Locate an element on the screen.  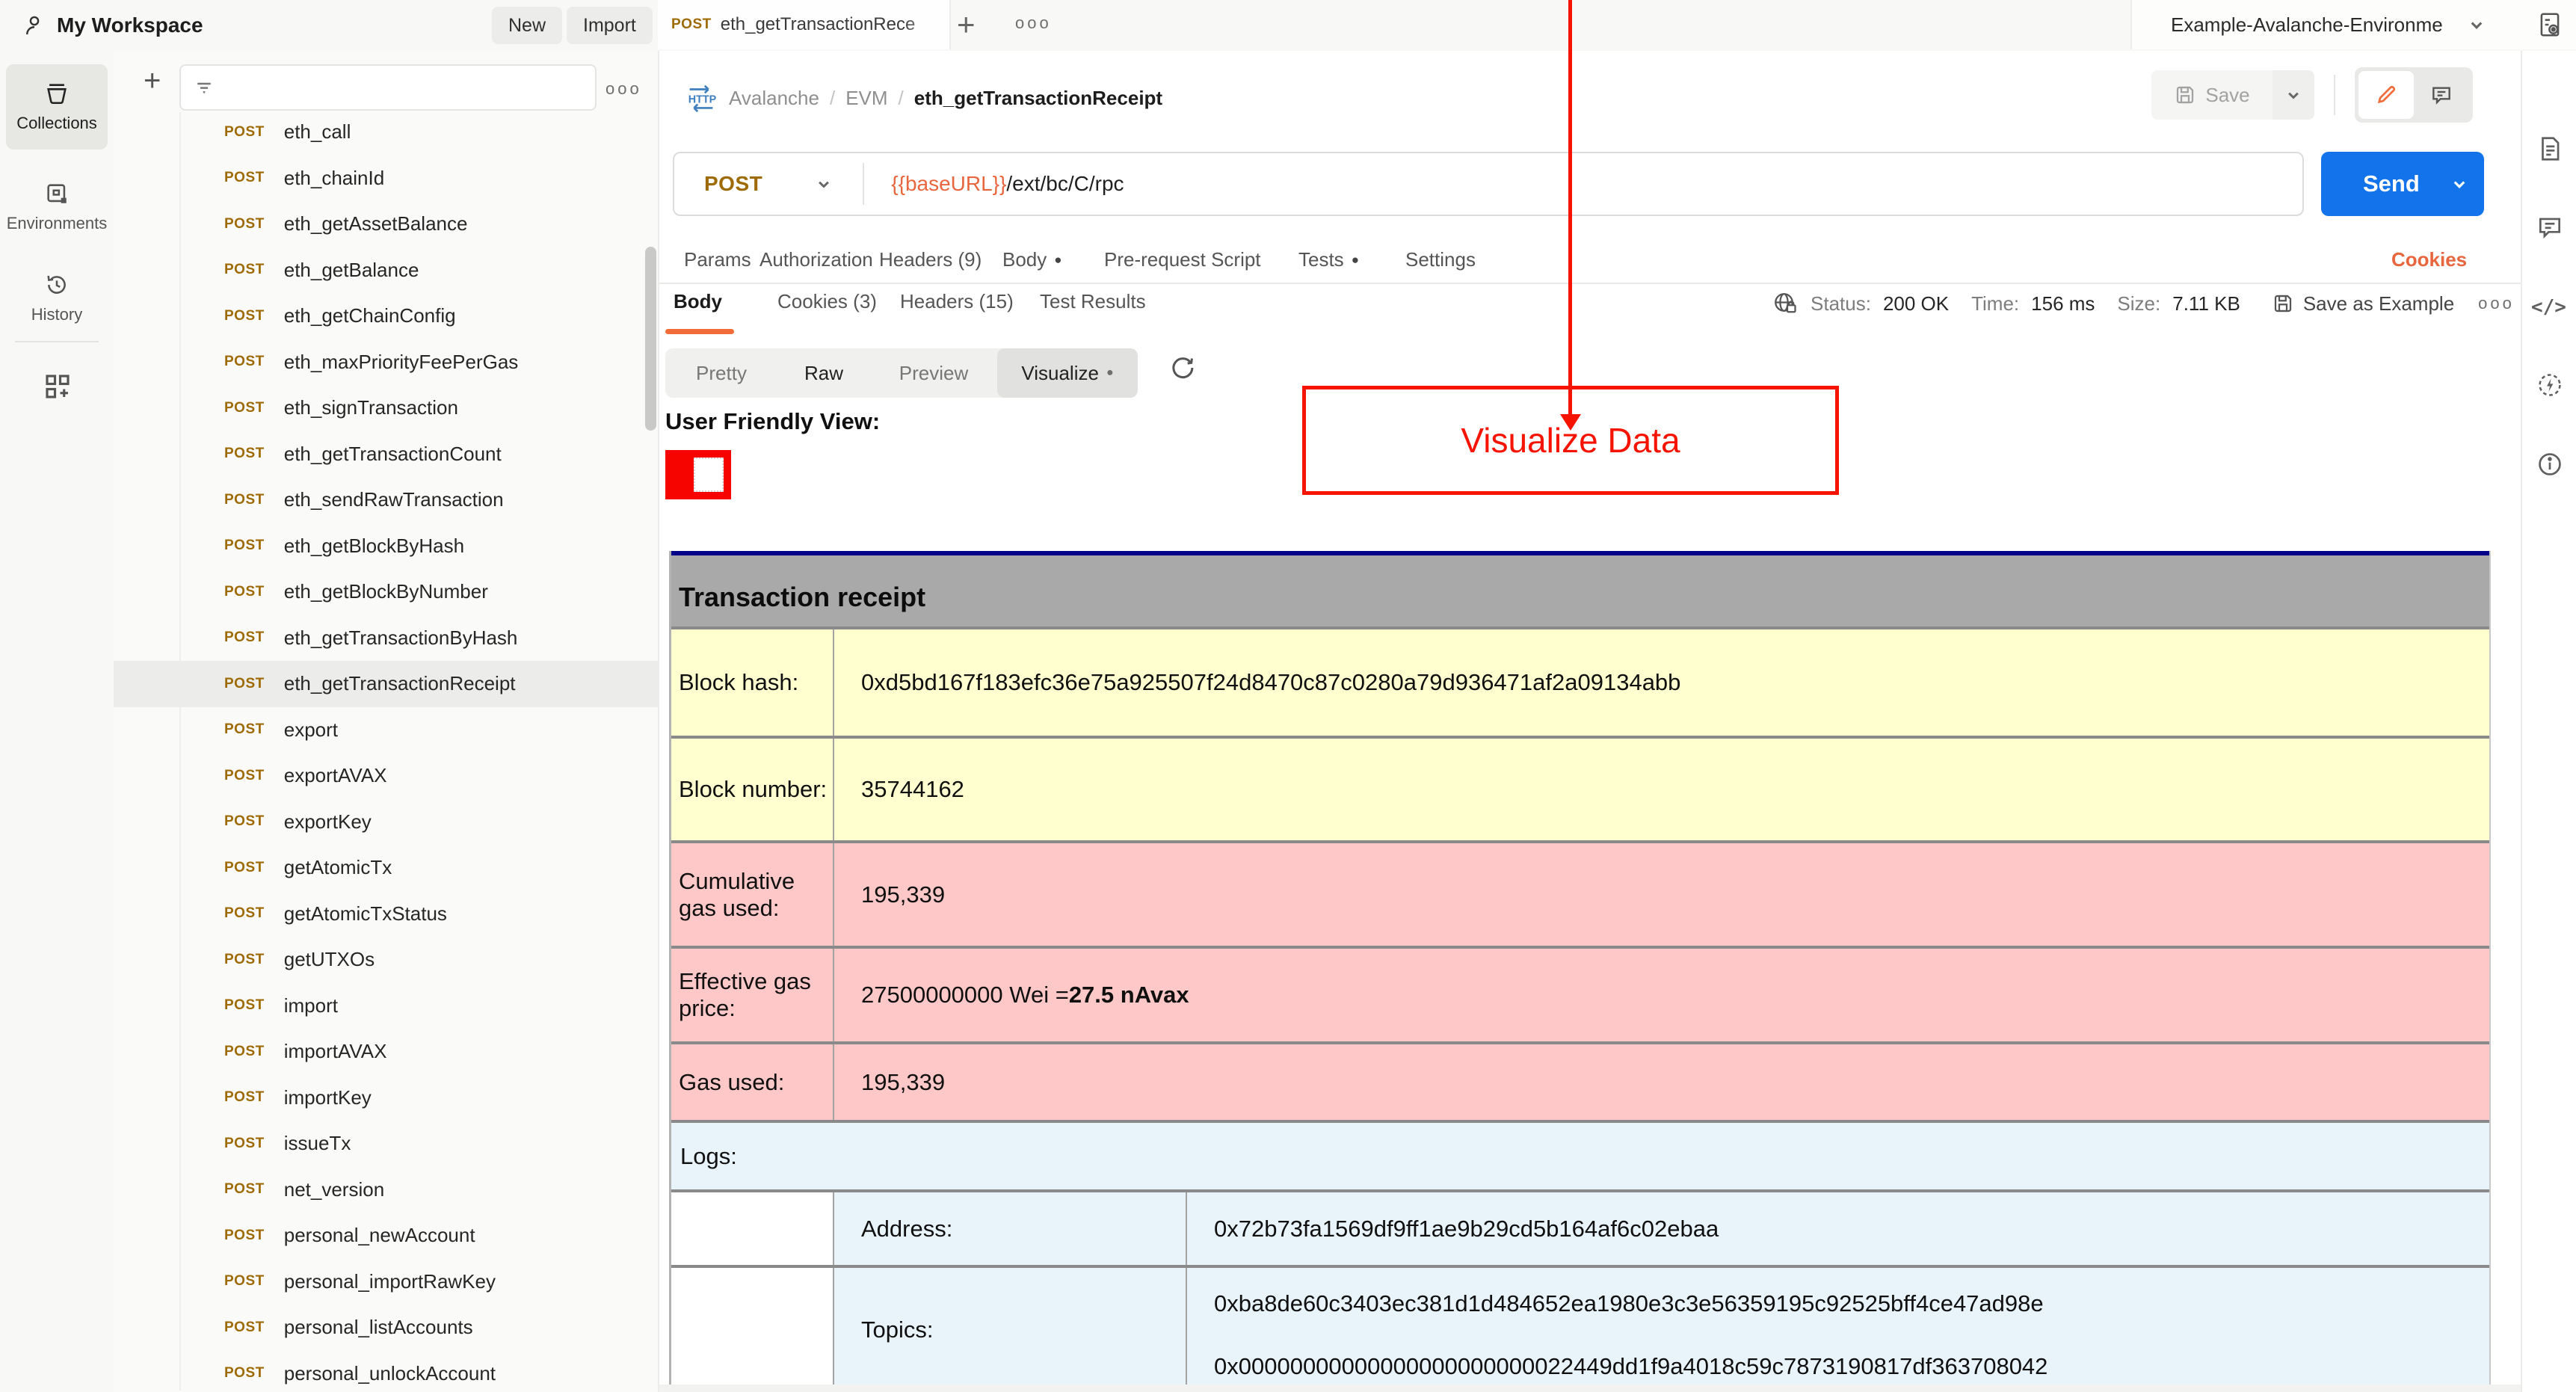
sidebar-request-item: POST eth_chainId is located at coordinates (386, 178).